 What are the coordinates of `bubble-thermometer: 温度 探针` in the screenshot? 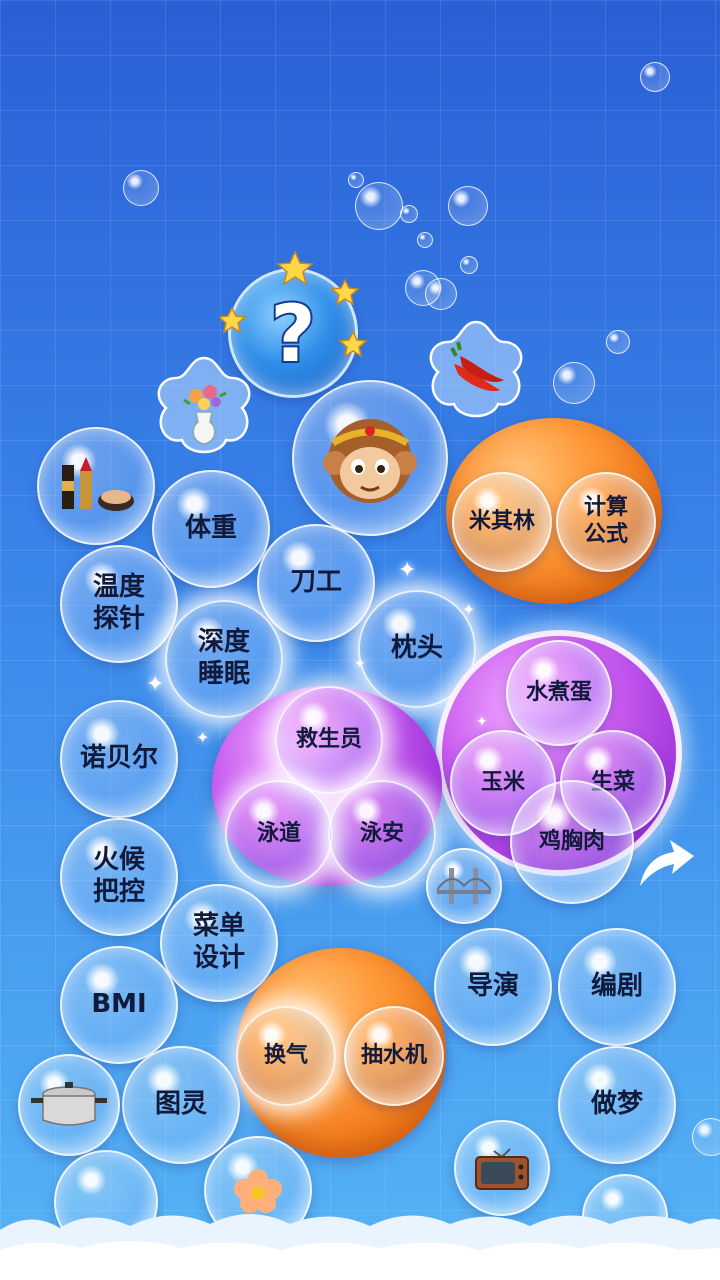 It's located at (119, 604).